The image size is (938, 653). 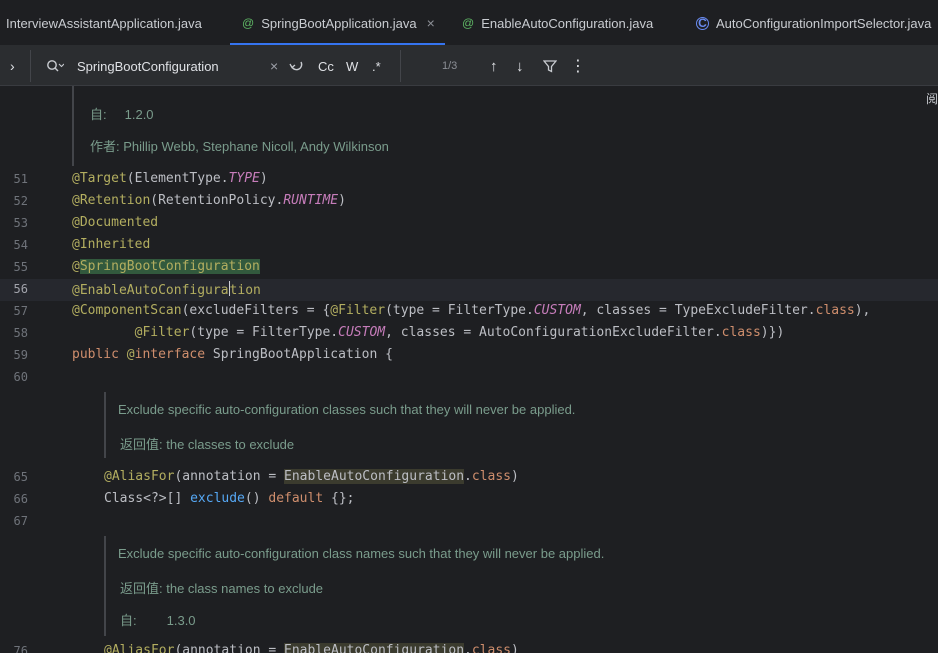 What do you see at coordinates (12, 66) in the screenshot?
I see `expand-chevron-icon: ›` at bounding box center [12, 66].